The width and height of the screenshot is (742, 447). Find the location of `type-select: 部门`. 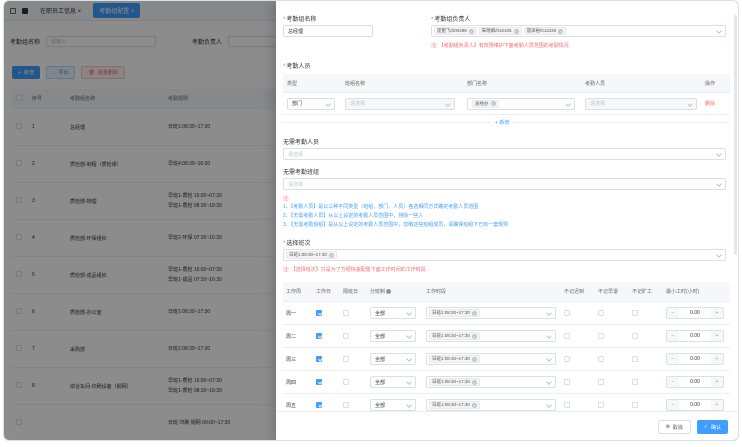

type-select: 部门 is located at coordinates (311, 103).